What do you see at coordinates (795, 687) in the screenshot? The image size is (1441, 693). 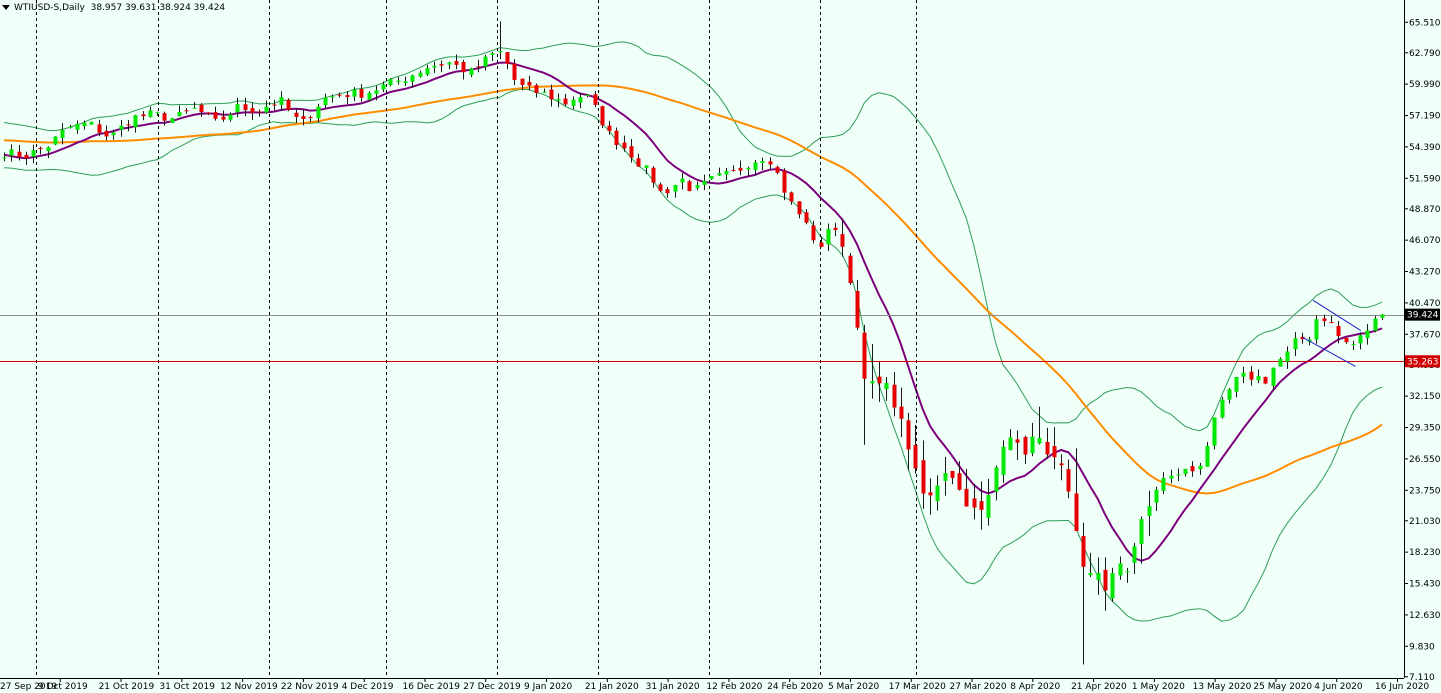 I see `x-tick-label: 24 Feb 2020` at bounding box center [795, 687].